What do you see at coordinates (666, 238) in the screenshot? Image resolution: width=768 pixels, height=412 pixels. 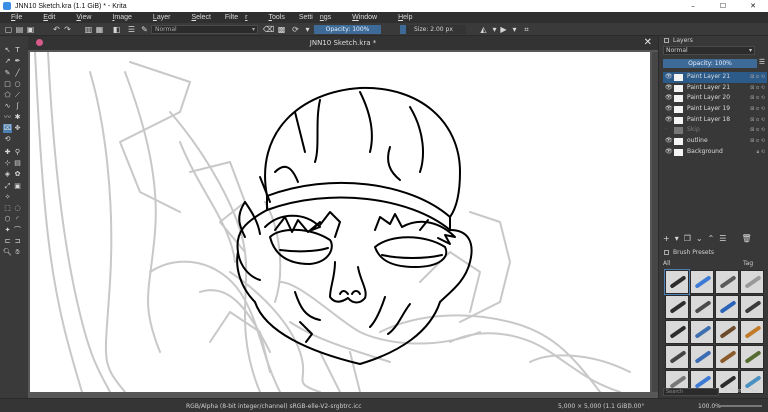 I see `add-layer-icon: +` at bounding box center [666, 238].